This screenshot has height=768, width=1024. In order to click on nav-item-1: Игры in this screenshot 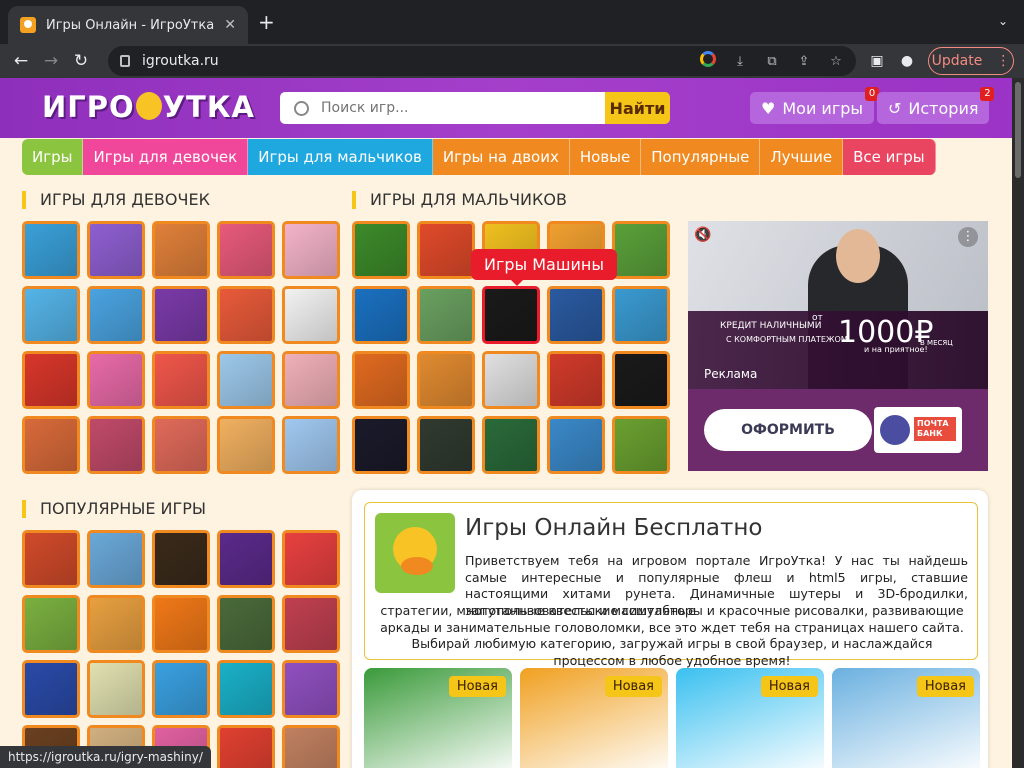, I will do `click(53, 157)`.